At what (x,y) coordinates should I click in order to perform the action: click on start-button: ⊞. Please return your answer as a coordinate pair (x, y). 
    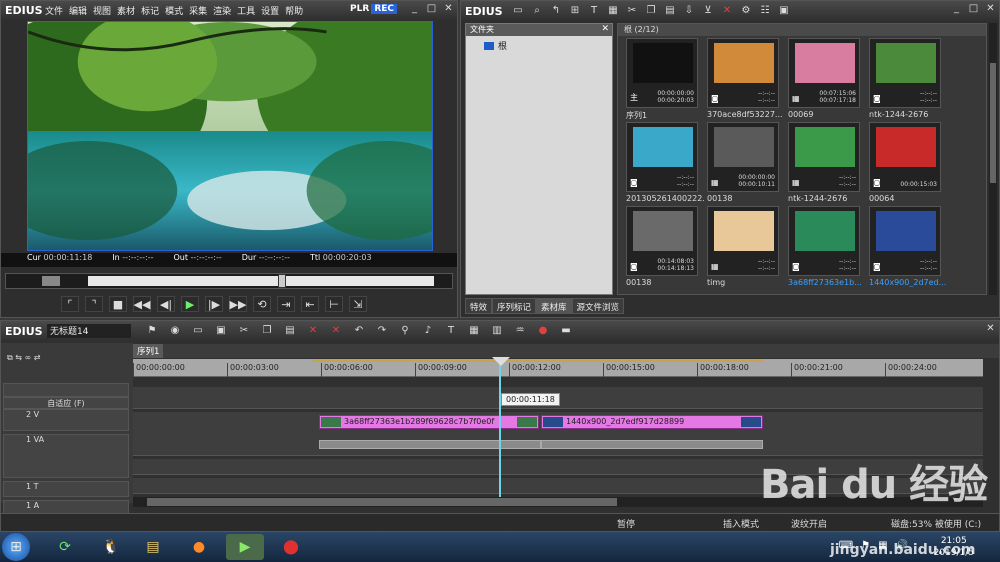
    Looking at the image, I should click on (16, 547).